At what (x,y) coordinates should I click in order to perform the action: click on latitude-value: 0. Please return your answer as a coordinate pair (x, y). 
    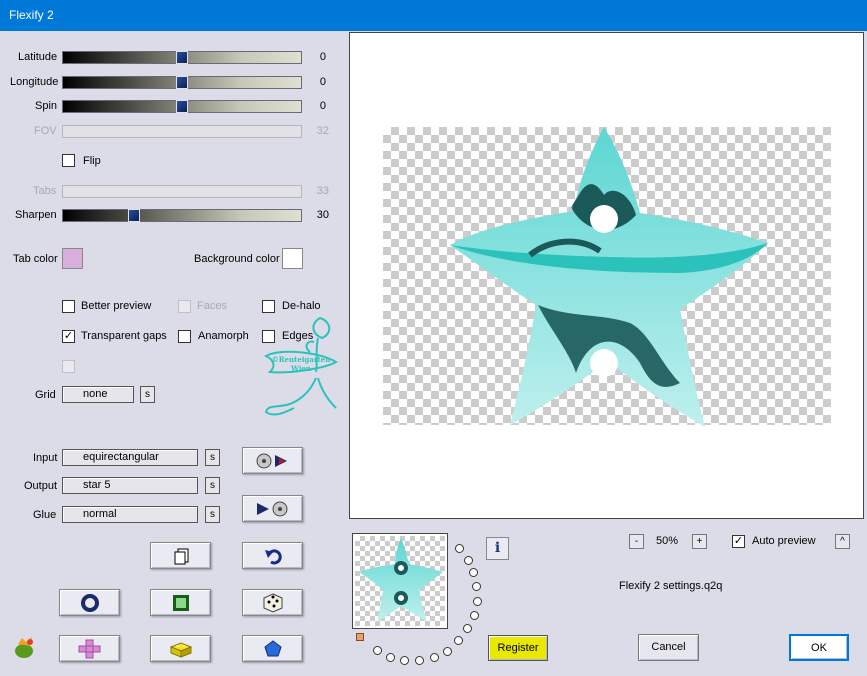
    Looking at the image, I should click on (322, 57).